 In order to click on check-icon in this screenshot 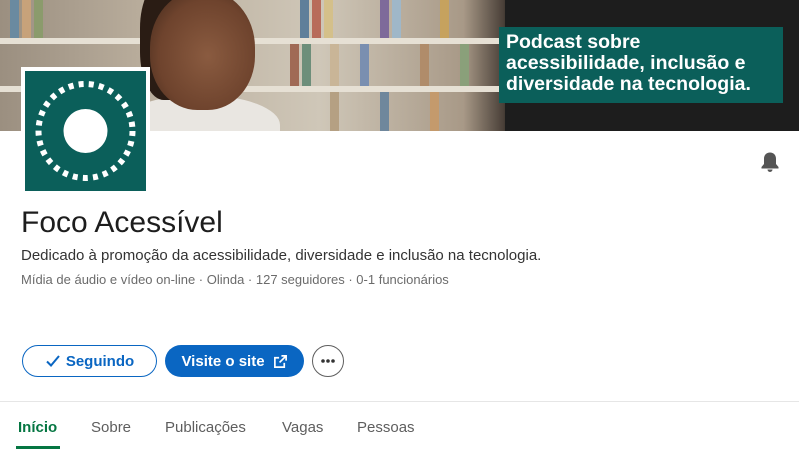, I will do `click(53, 361)`.